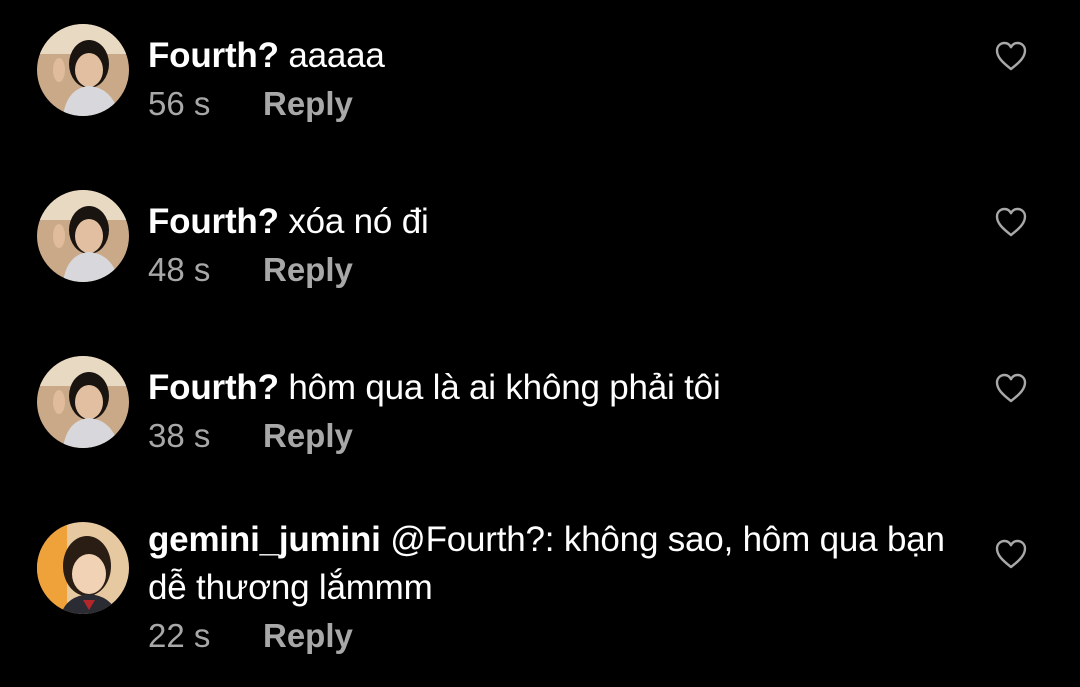  I want to click on comment-text: Fourth? xóa nó đi, so click(548, 222).